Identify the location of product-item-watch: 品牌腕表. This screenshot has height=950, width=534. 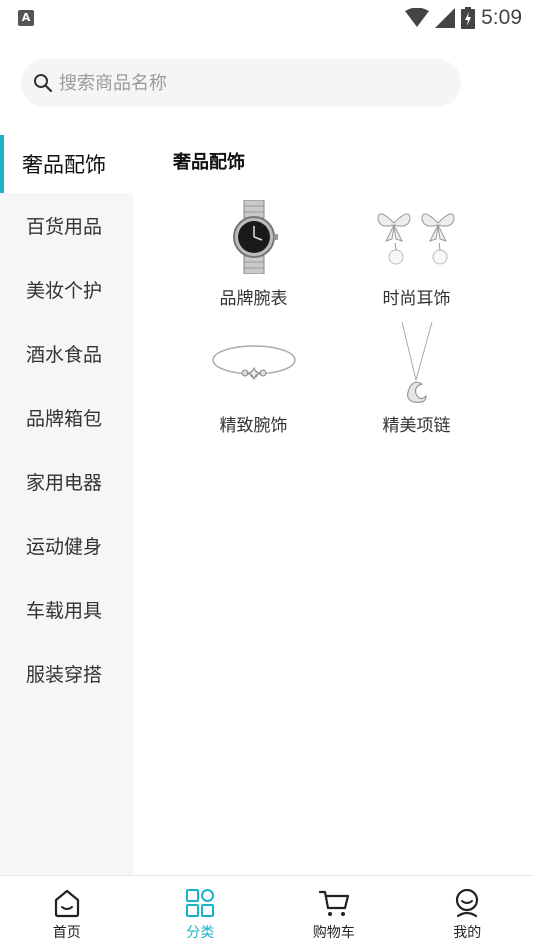
(253, 252).